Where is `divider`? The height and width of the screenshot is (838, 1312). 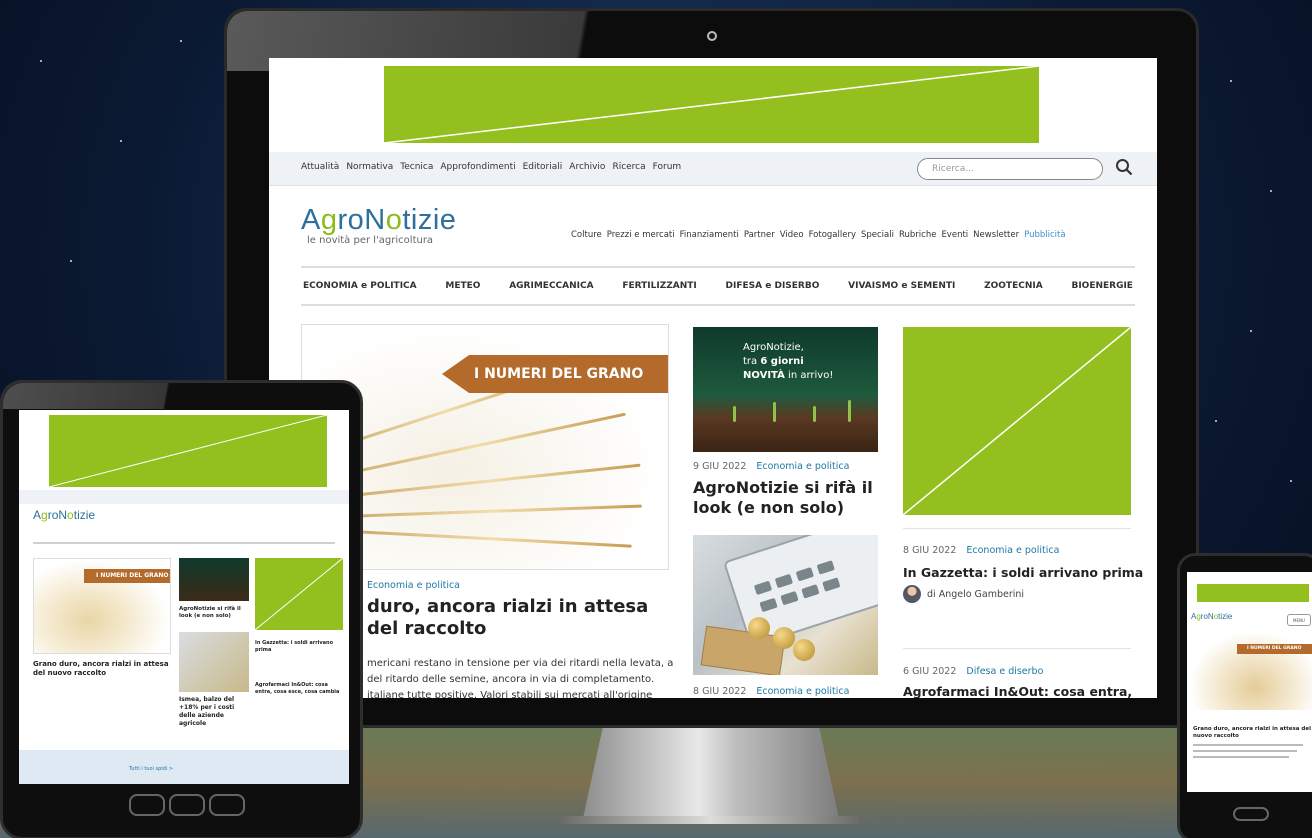
divider is located at coordinates (1017, 648).